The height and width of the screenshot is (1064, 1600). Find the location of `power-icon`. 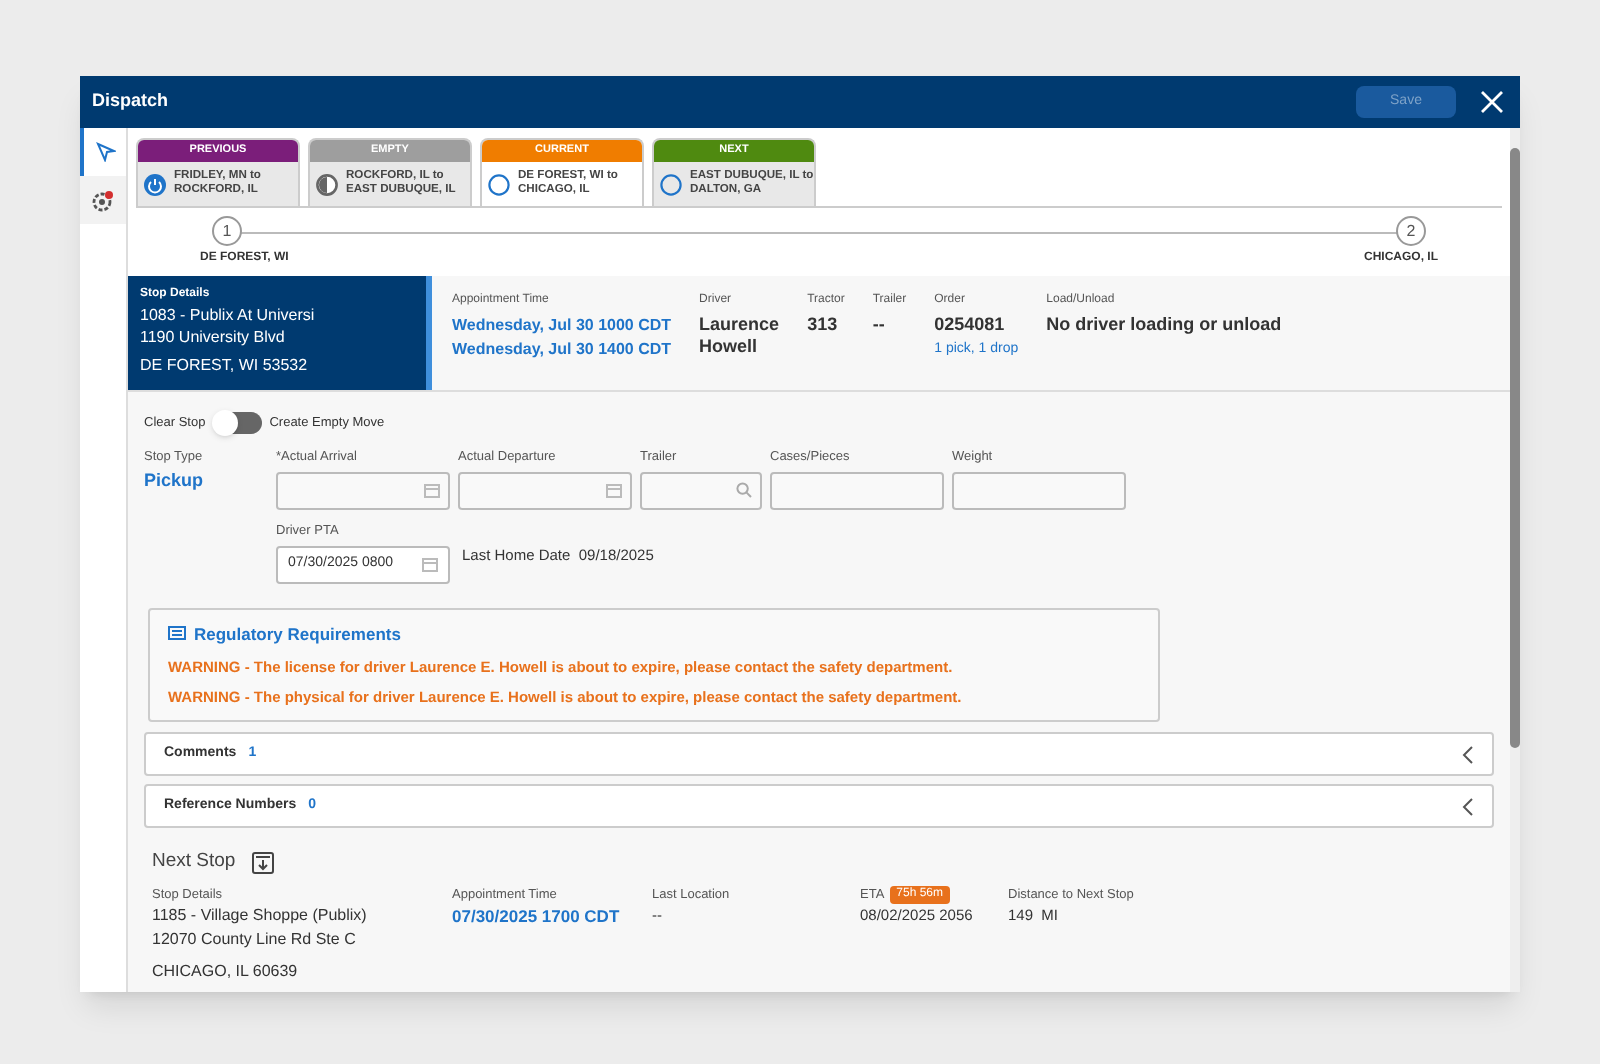

power-icon is located at coordinates (155, 184).